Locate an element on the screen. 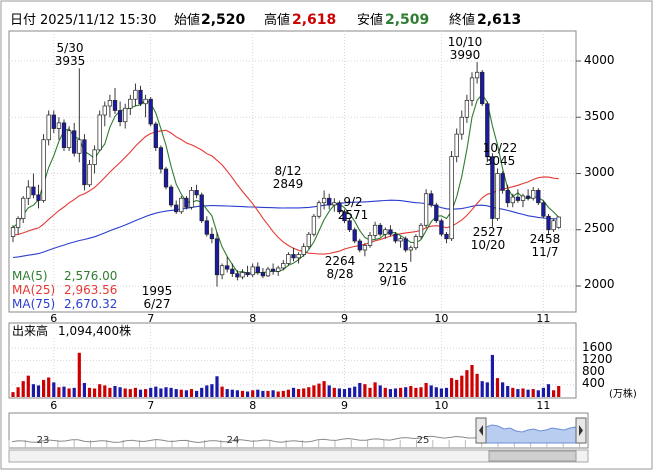 Image resolution: width=653 pixels, height=474 pixels. annotation-date: 9/16 is located at coordinates (393, 281).